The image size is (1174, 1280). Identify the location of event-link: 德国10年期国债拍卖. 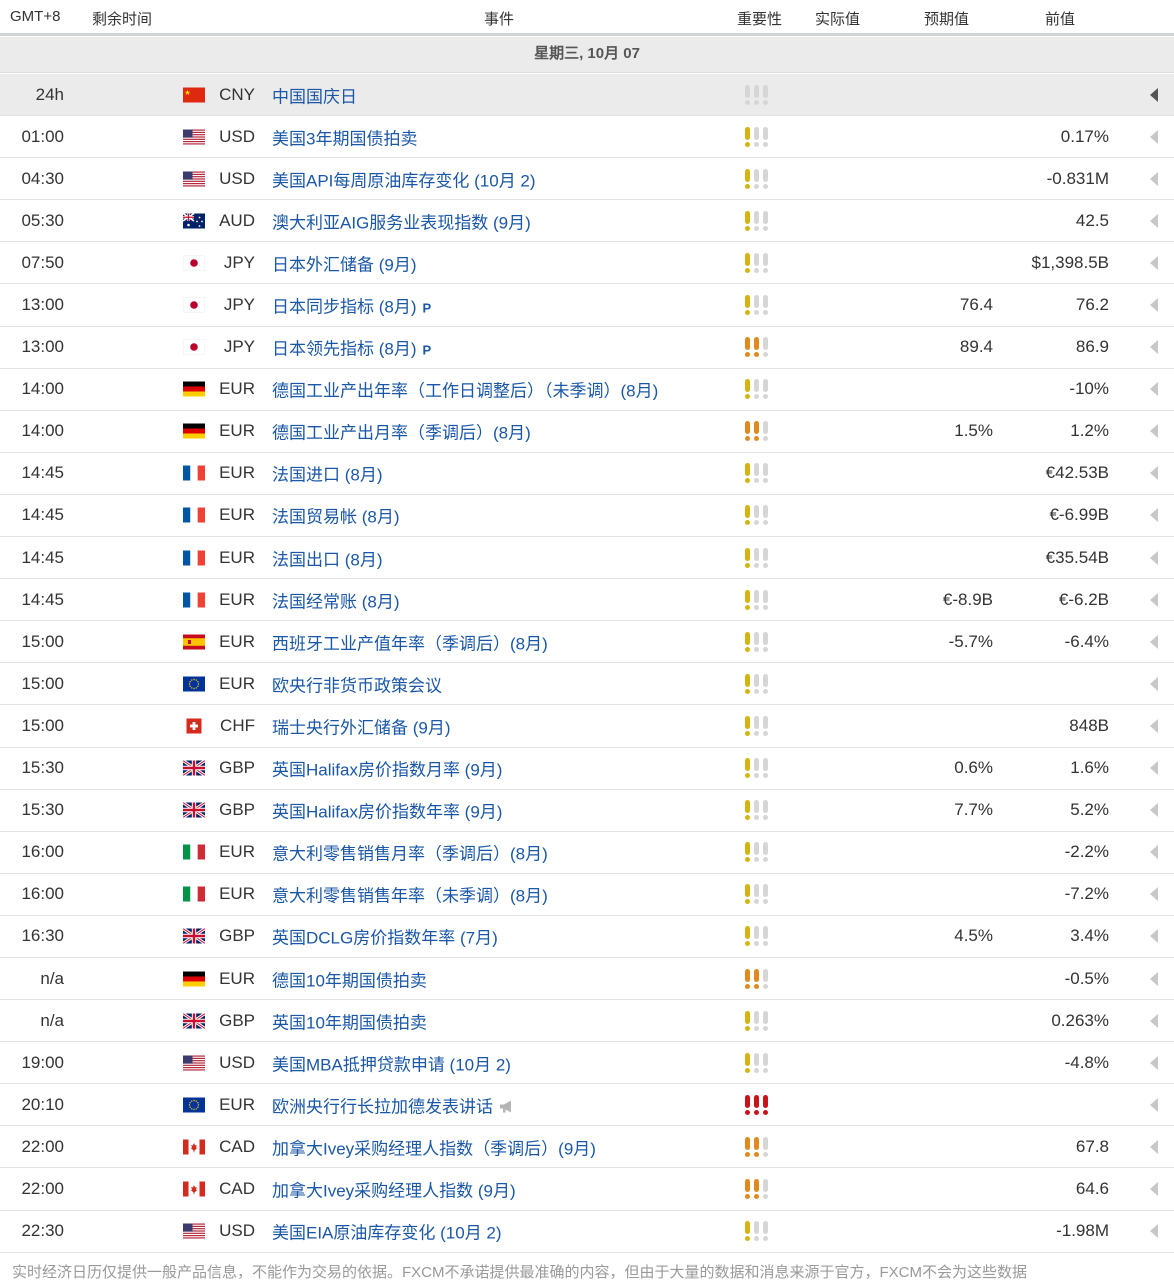
(349, 978).